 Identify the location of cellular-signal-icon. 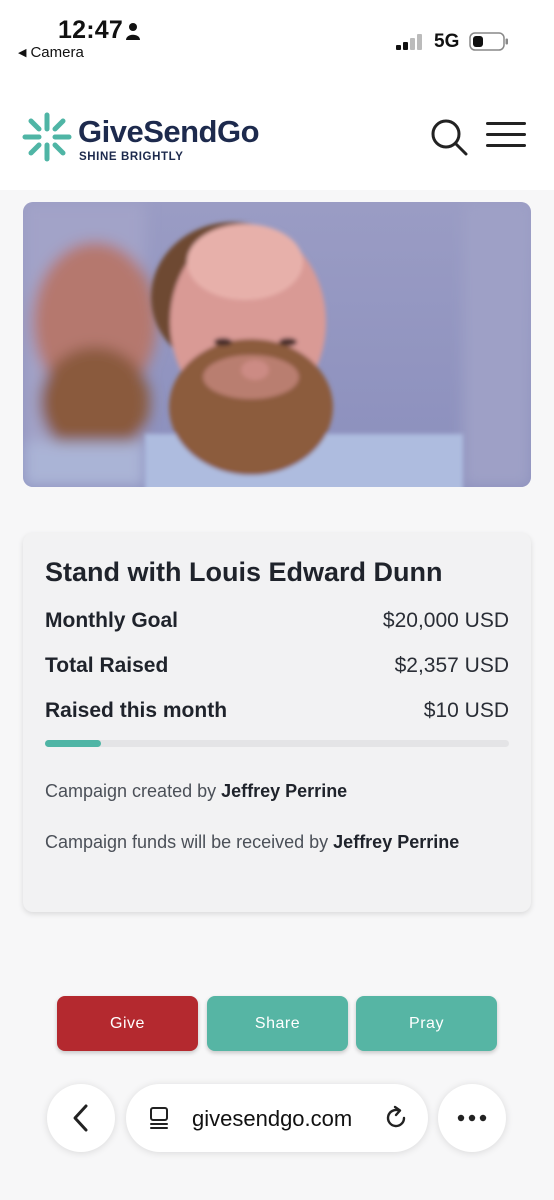
(409, 42).